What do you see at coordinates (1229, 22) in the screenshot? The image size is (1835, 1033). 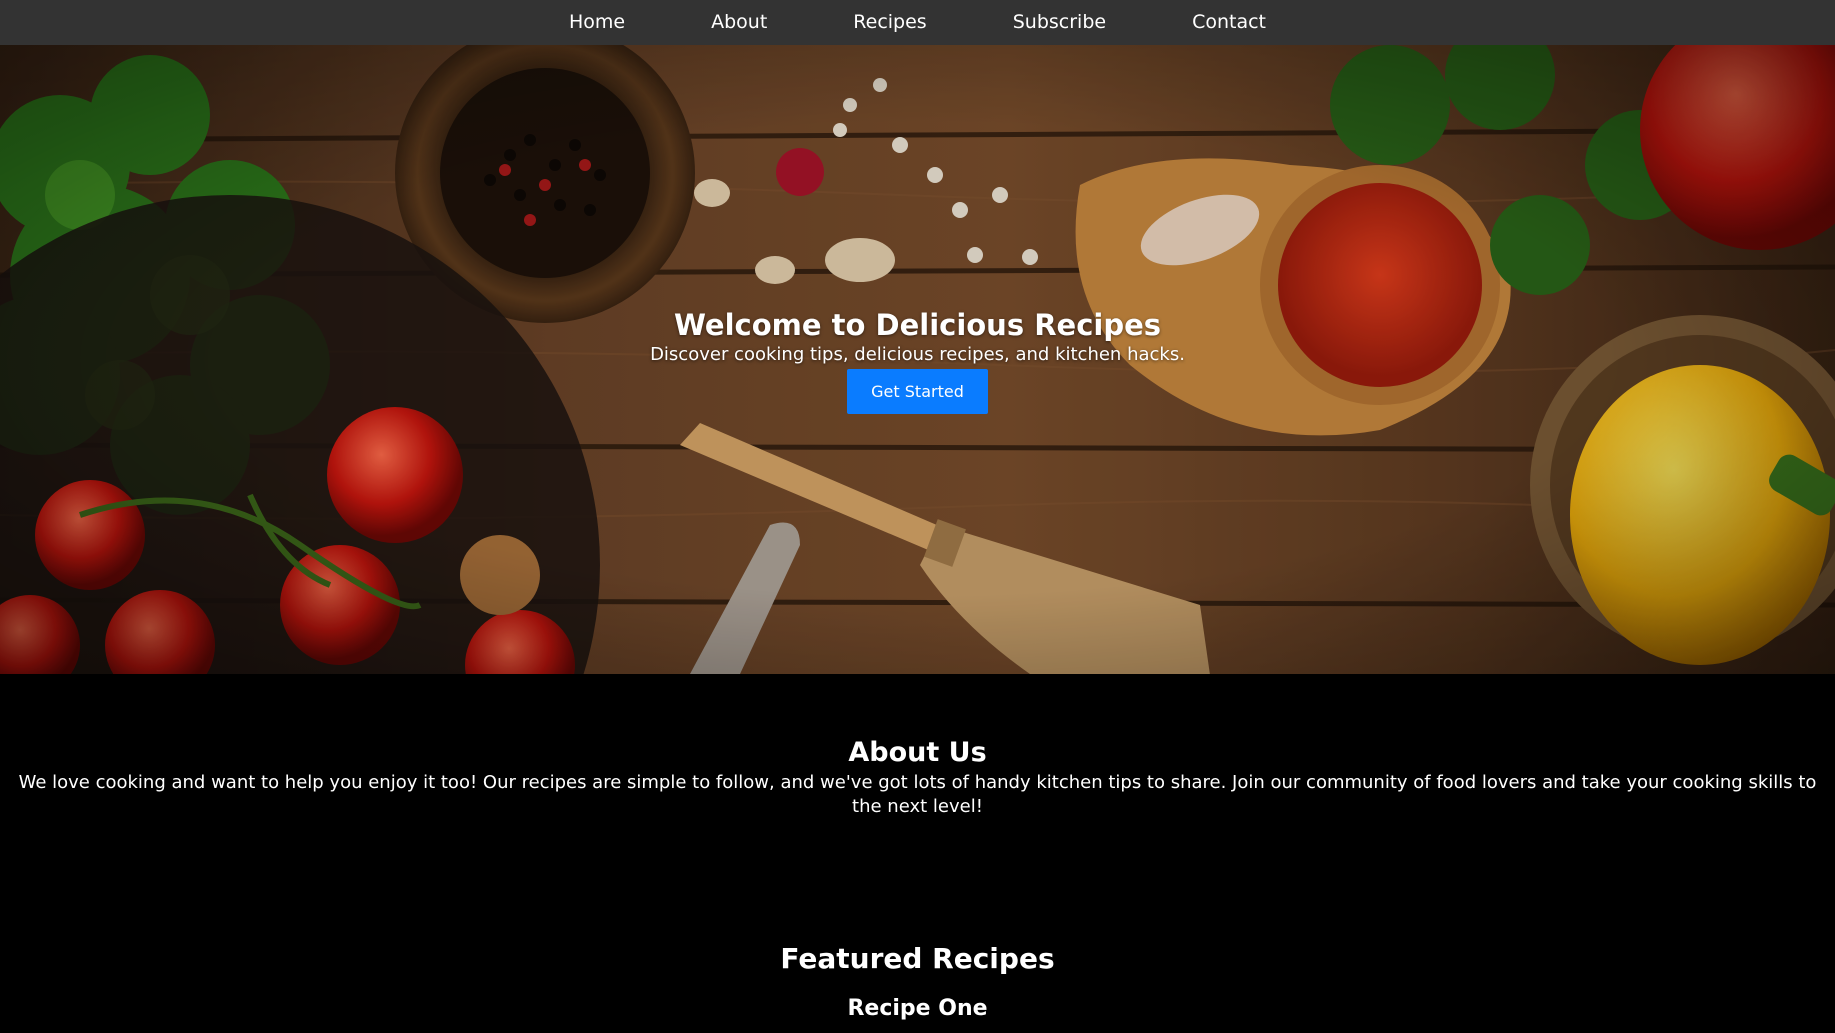 I see `nav-link-contact: Contact` at bounding box center [1229, 22].